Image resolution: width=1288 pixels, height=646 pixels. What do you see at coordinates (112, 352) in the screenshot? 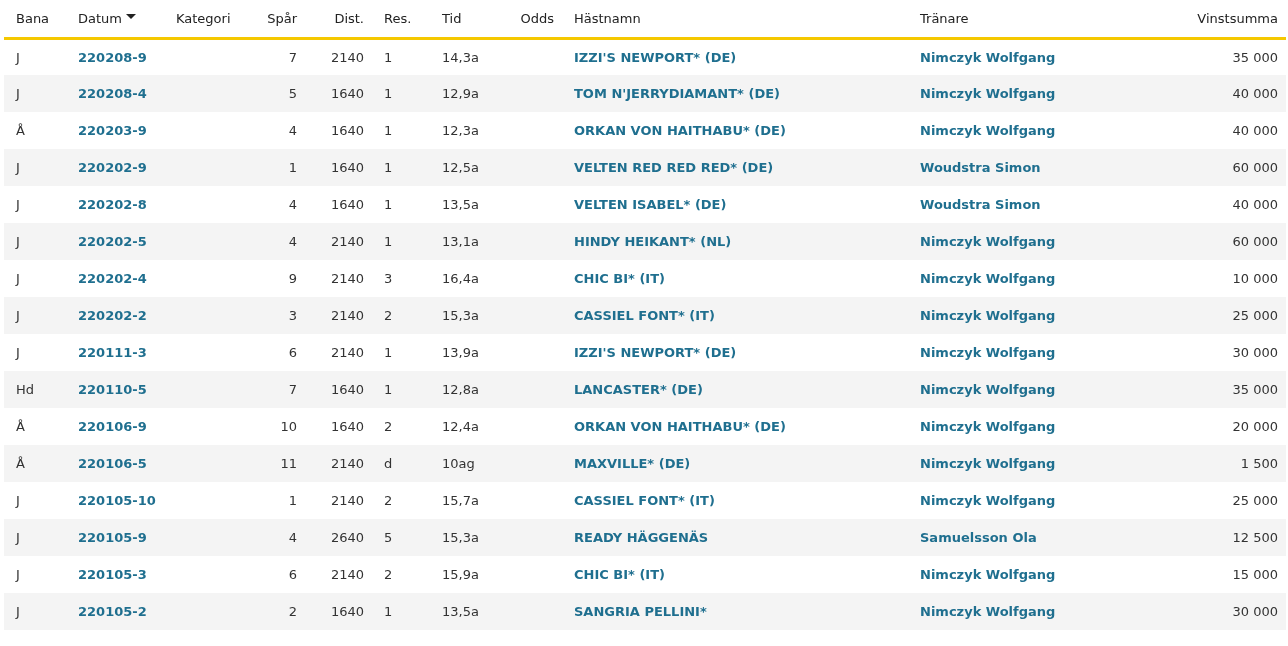
I see `date-link: 220111-3` at bounding box center [112, 352].